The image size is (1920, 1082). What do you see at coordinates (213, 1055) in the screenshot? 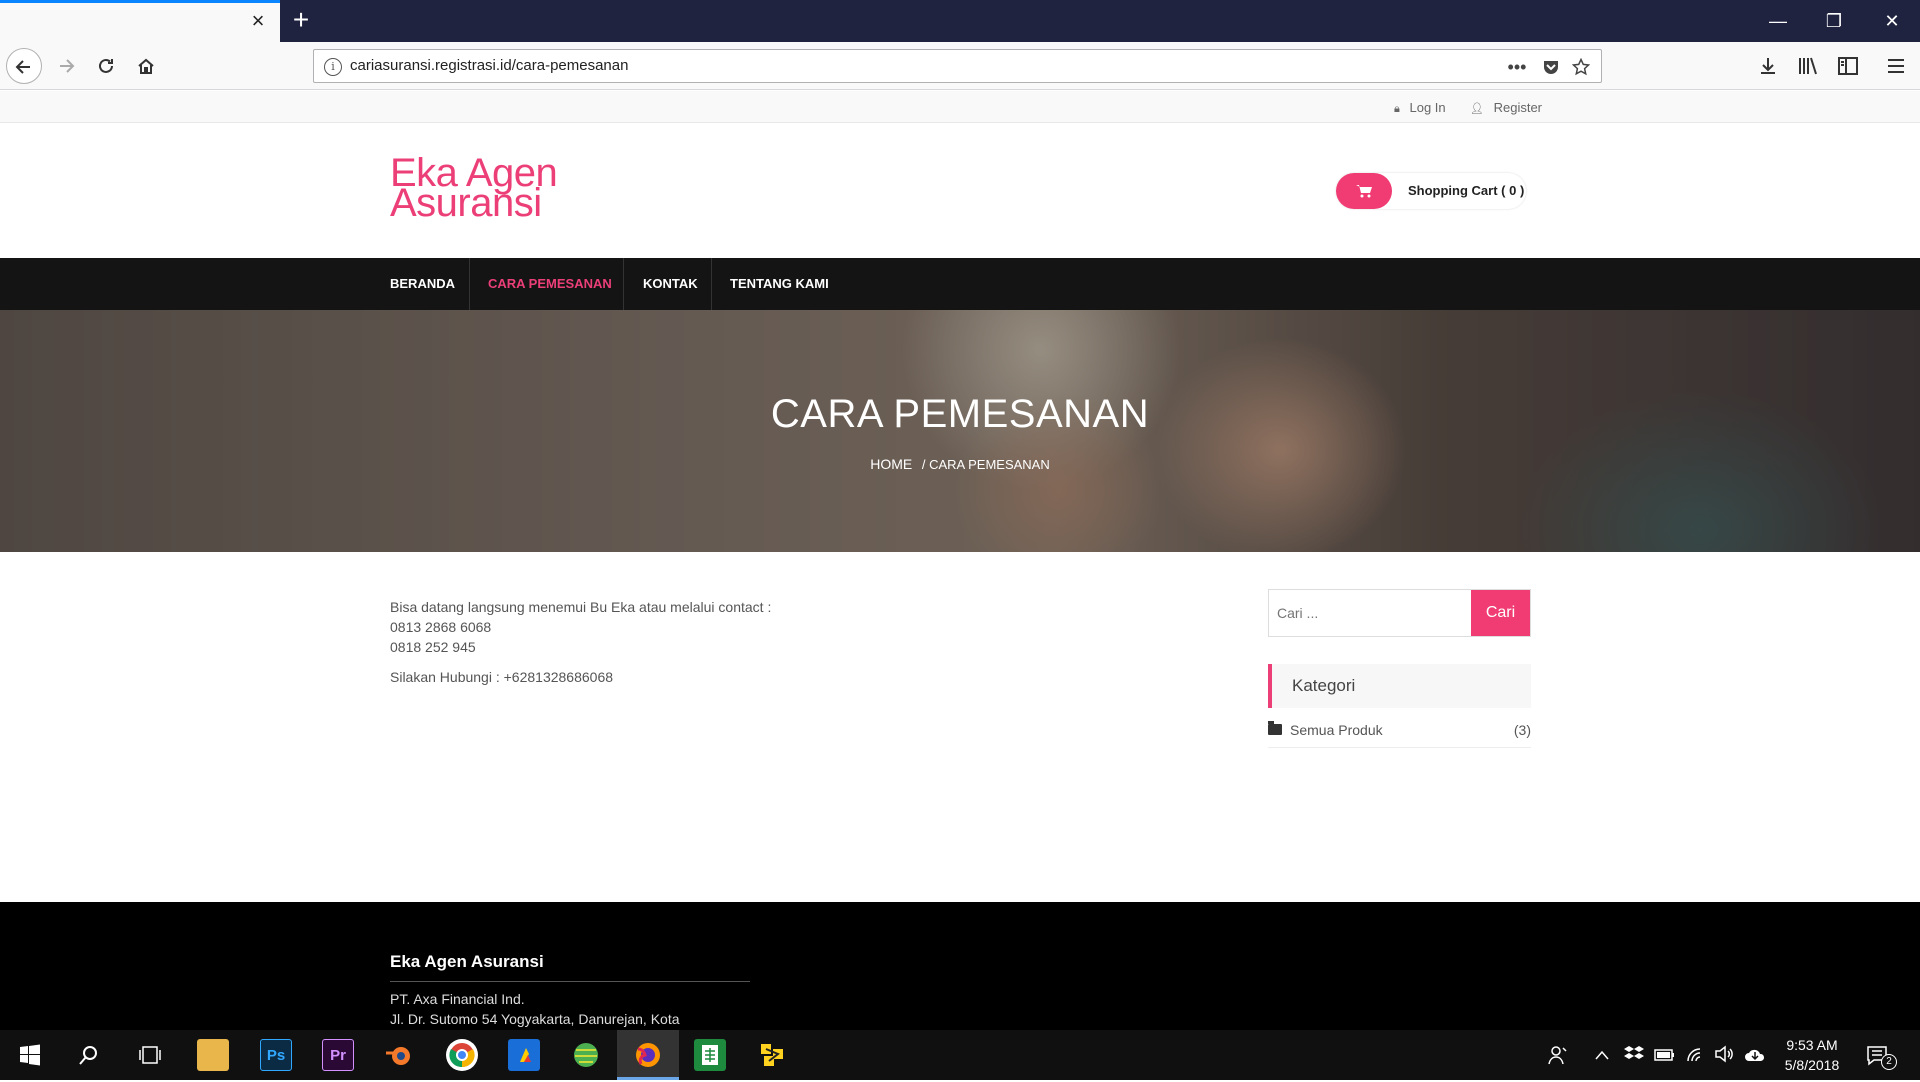
I see `file-explorer-icon` at bounding box center [213, 1055].